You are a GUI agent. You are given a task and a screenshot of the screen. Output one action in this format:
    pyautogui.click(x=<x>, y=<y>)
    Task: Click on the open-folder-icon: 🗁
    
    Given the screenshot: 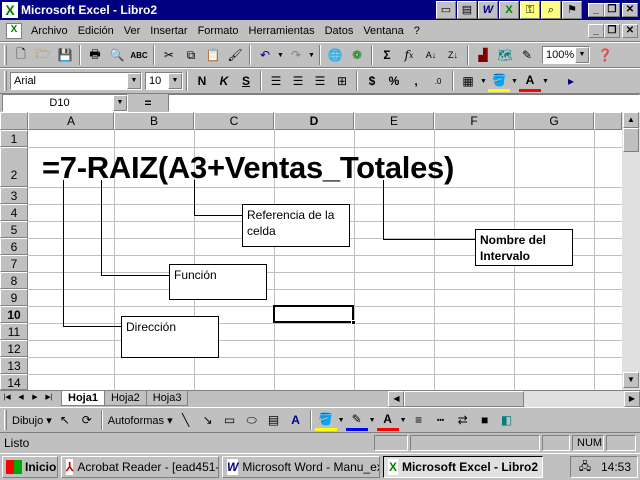 What is the action you would take?
    pyautogui.click(x=43, y=55)
    